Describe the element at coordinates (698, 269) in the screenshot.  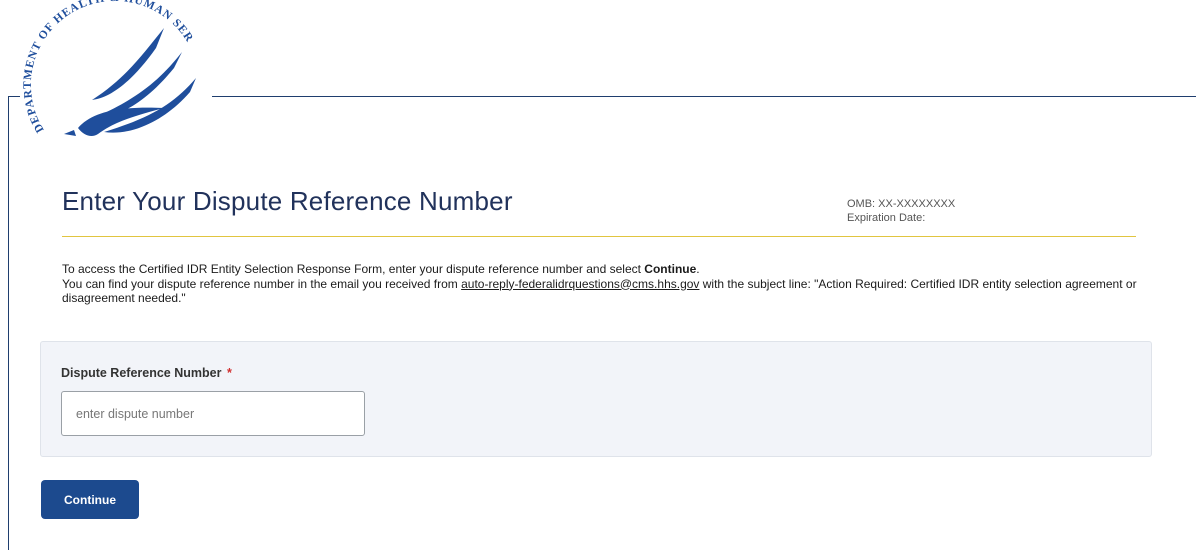
I see `instructions-period: .` at that location.